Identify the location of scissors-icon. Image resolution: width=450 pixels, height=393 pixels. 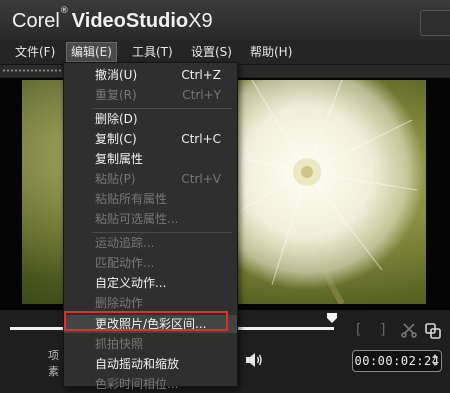
(409, 330).